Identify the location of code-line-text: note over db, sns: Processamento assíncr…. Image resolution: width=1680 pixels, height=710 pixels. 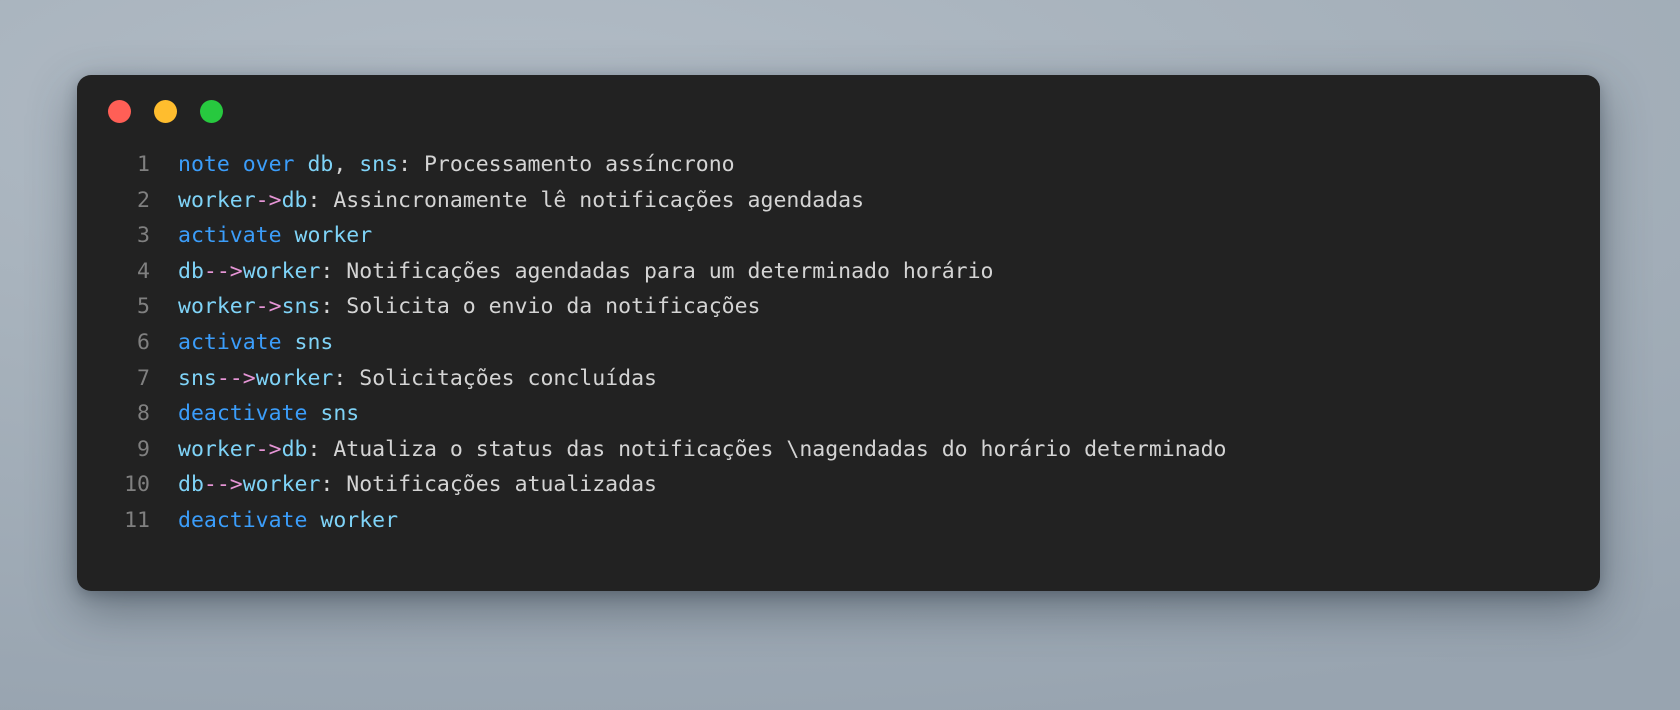
(889, 165).